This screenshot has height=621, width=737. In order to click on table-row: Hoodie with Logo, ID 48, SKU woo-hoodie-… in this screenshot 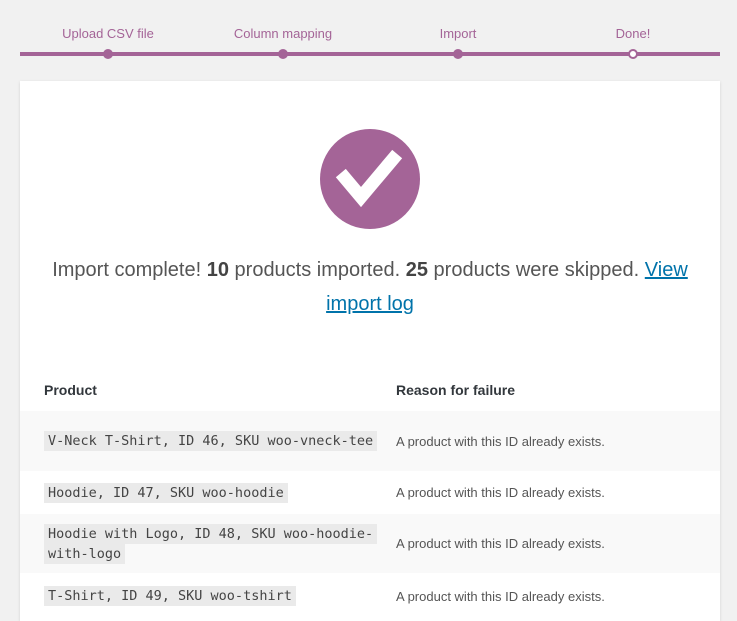, I will do `click(370, 543)`.